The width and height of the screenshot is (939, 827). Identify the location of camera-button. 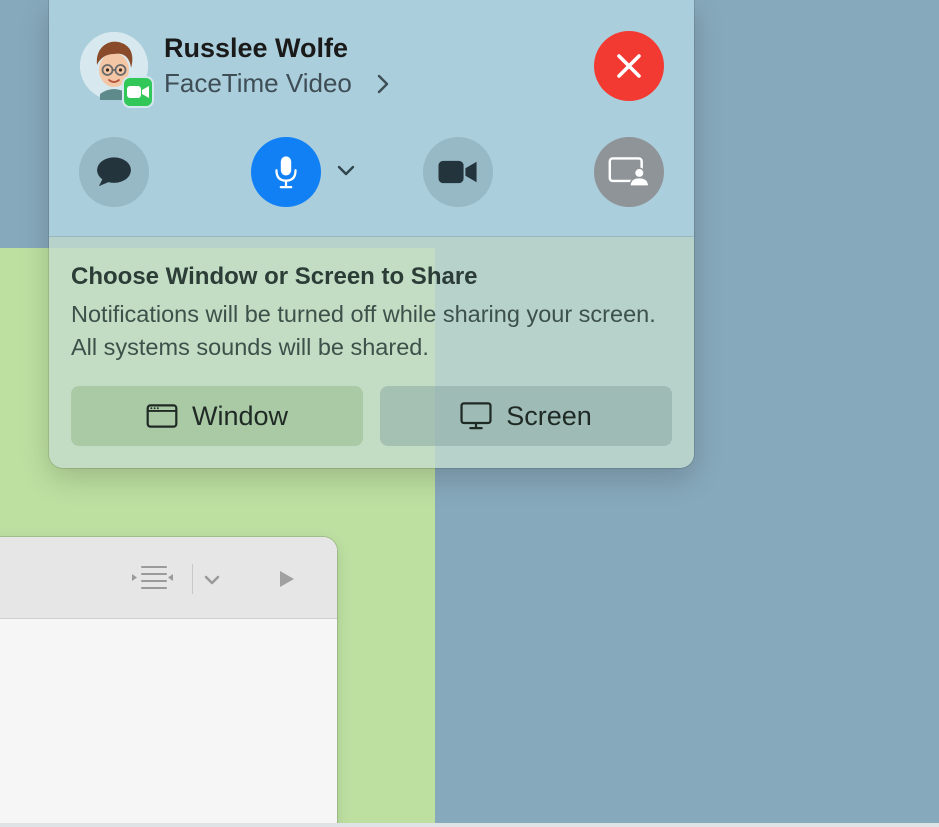
(458, 172).